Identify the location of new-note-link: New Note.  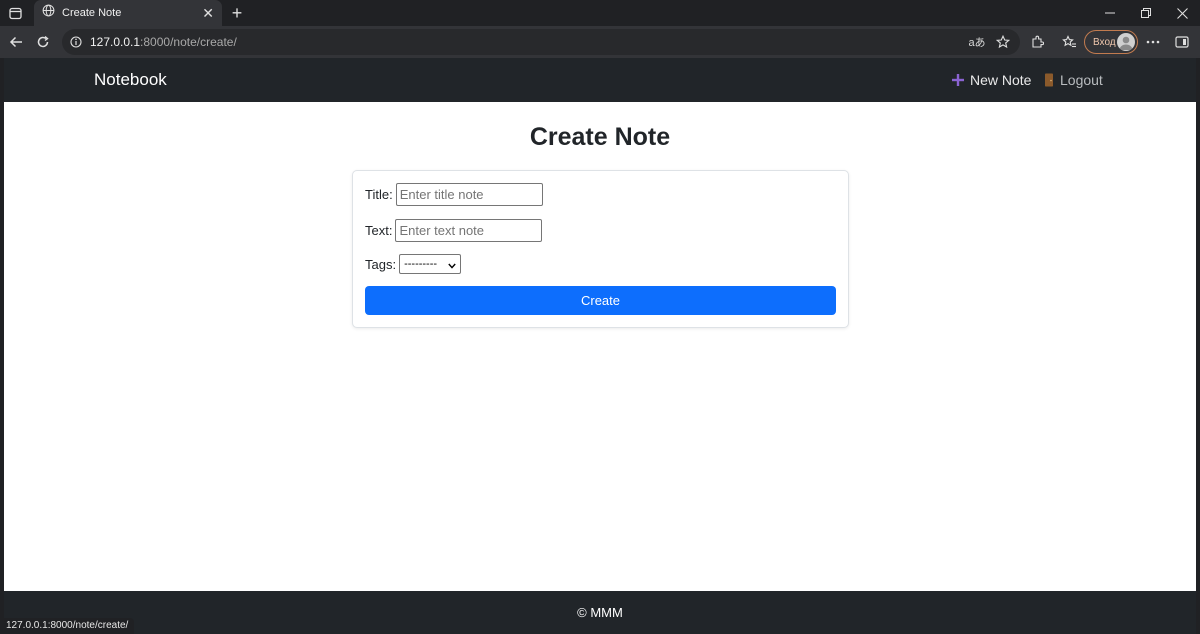
(991, 80).